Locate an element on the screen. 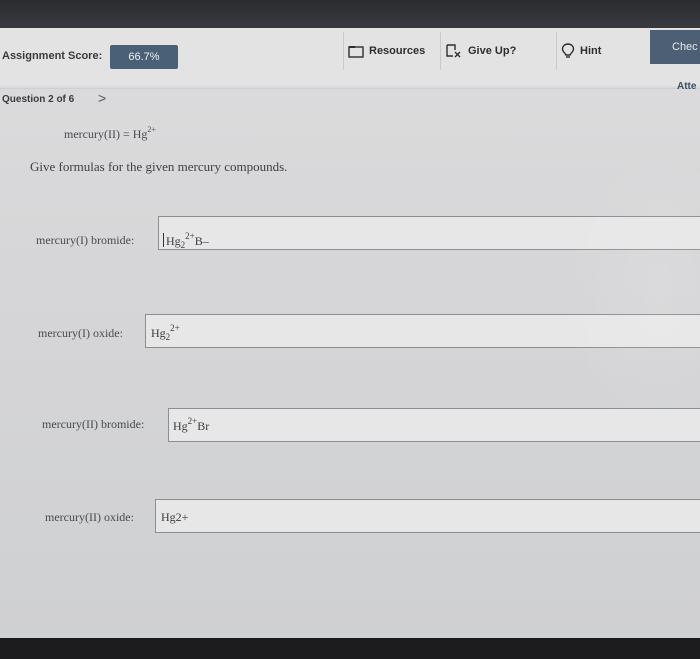  given-ion: mercury(II) = Hg2+ is located at coordinates (110, 133).